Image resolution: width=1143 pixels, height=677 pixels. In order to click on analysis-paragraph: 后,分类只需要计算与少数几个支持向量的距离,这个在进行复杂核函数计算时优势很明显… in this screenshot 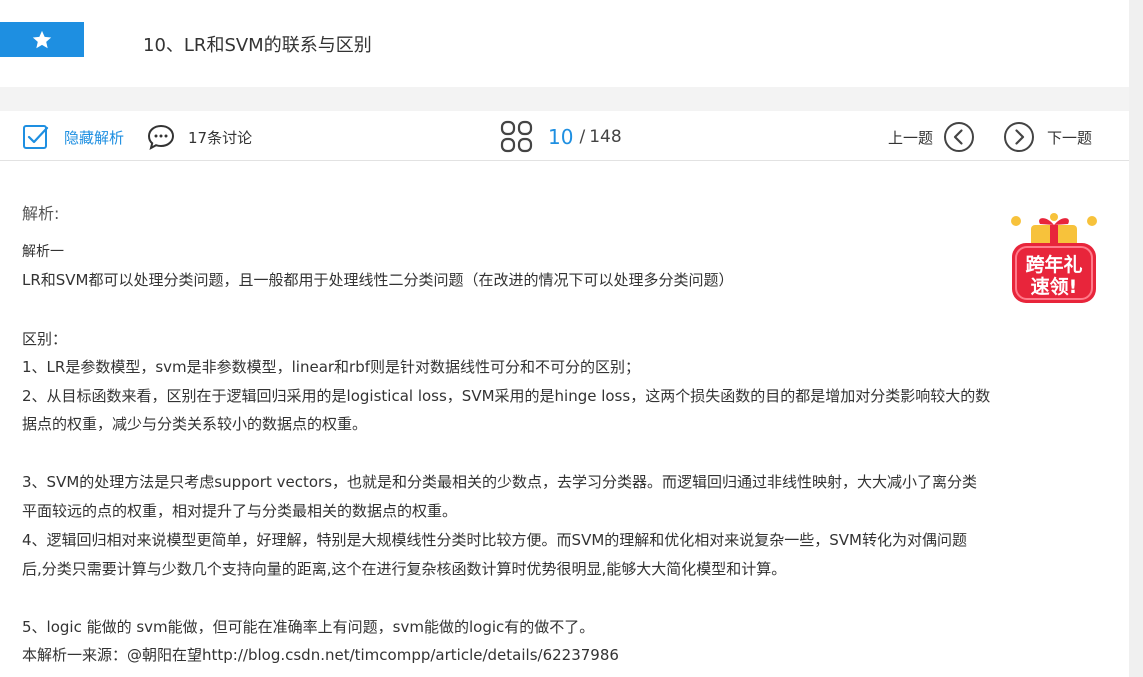, I will do `click(404, 569)`.